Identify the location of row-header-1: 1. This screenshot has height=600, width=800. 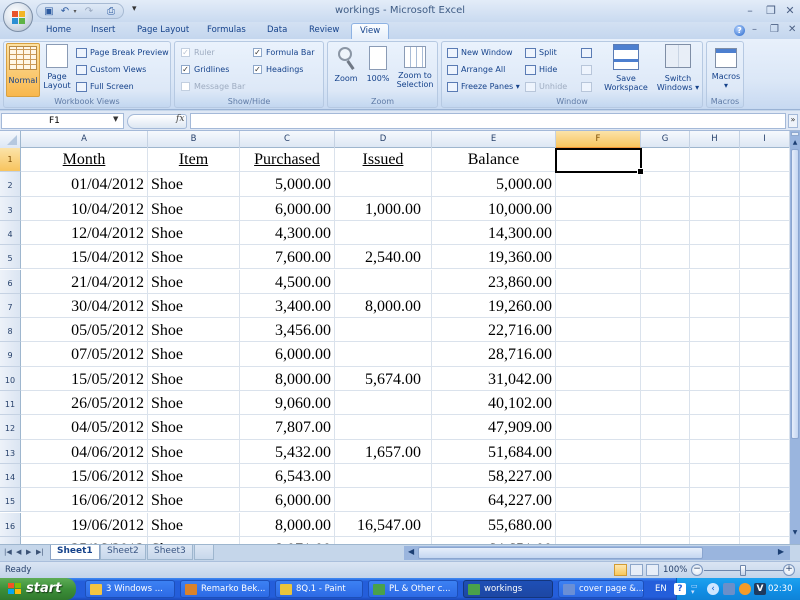
(10, 160).